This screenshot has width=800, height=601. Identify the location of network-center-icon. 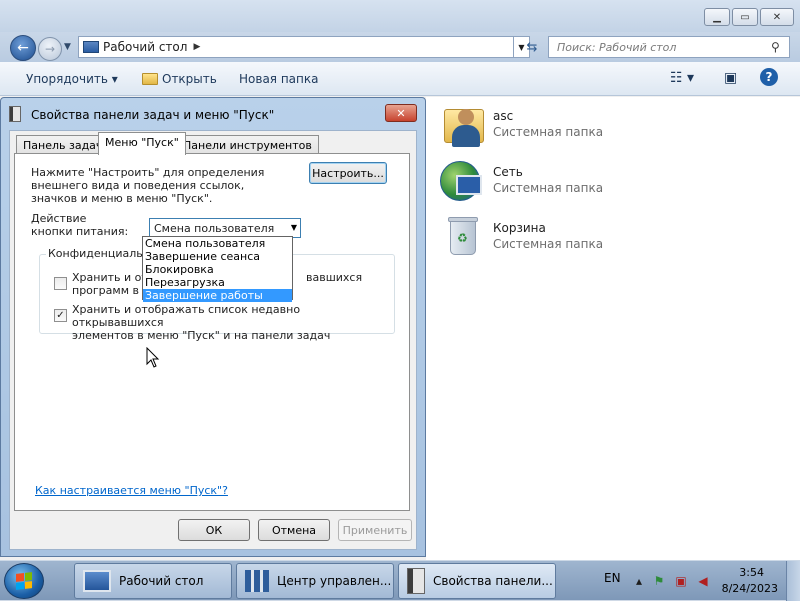
(257, 581).